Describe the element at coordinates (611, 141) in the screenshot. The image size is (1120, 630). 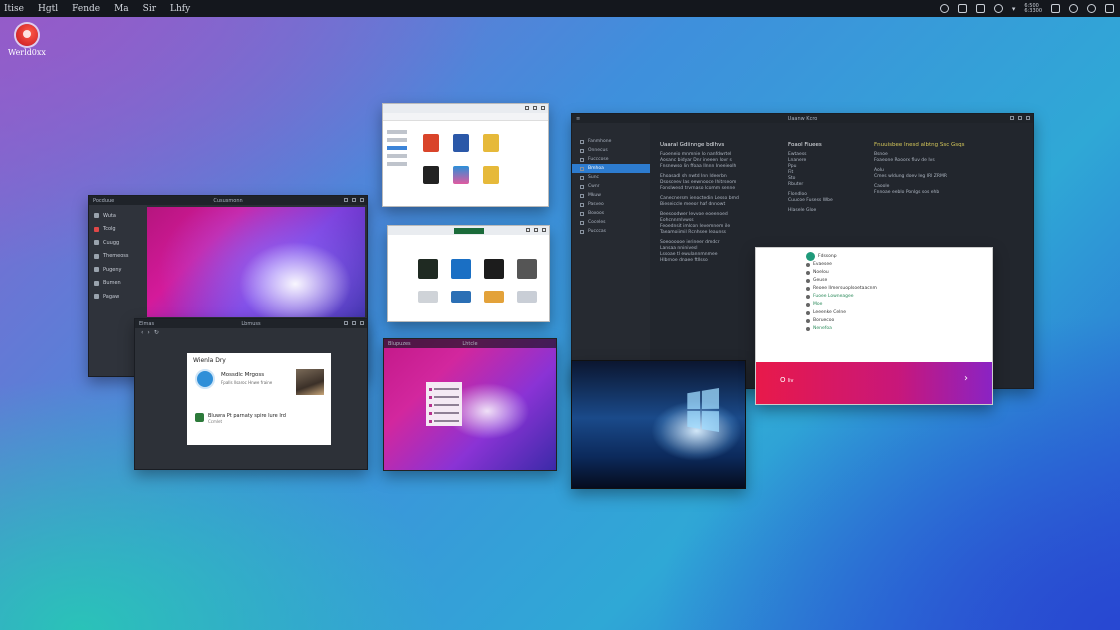
I see `sidebar-item: Fanmhone` at that location.